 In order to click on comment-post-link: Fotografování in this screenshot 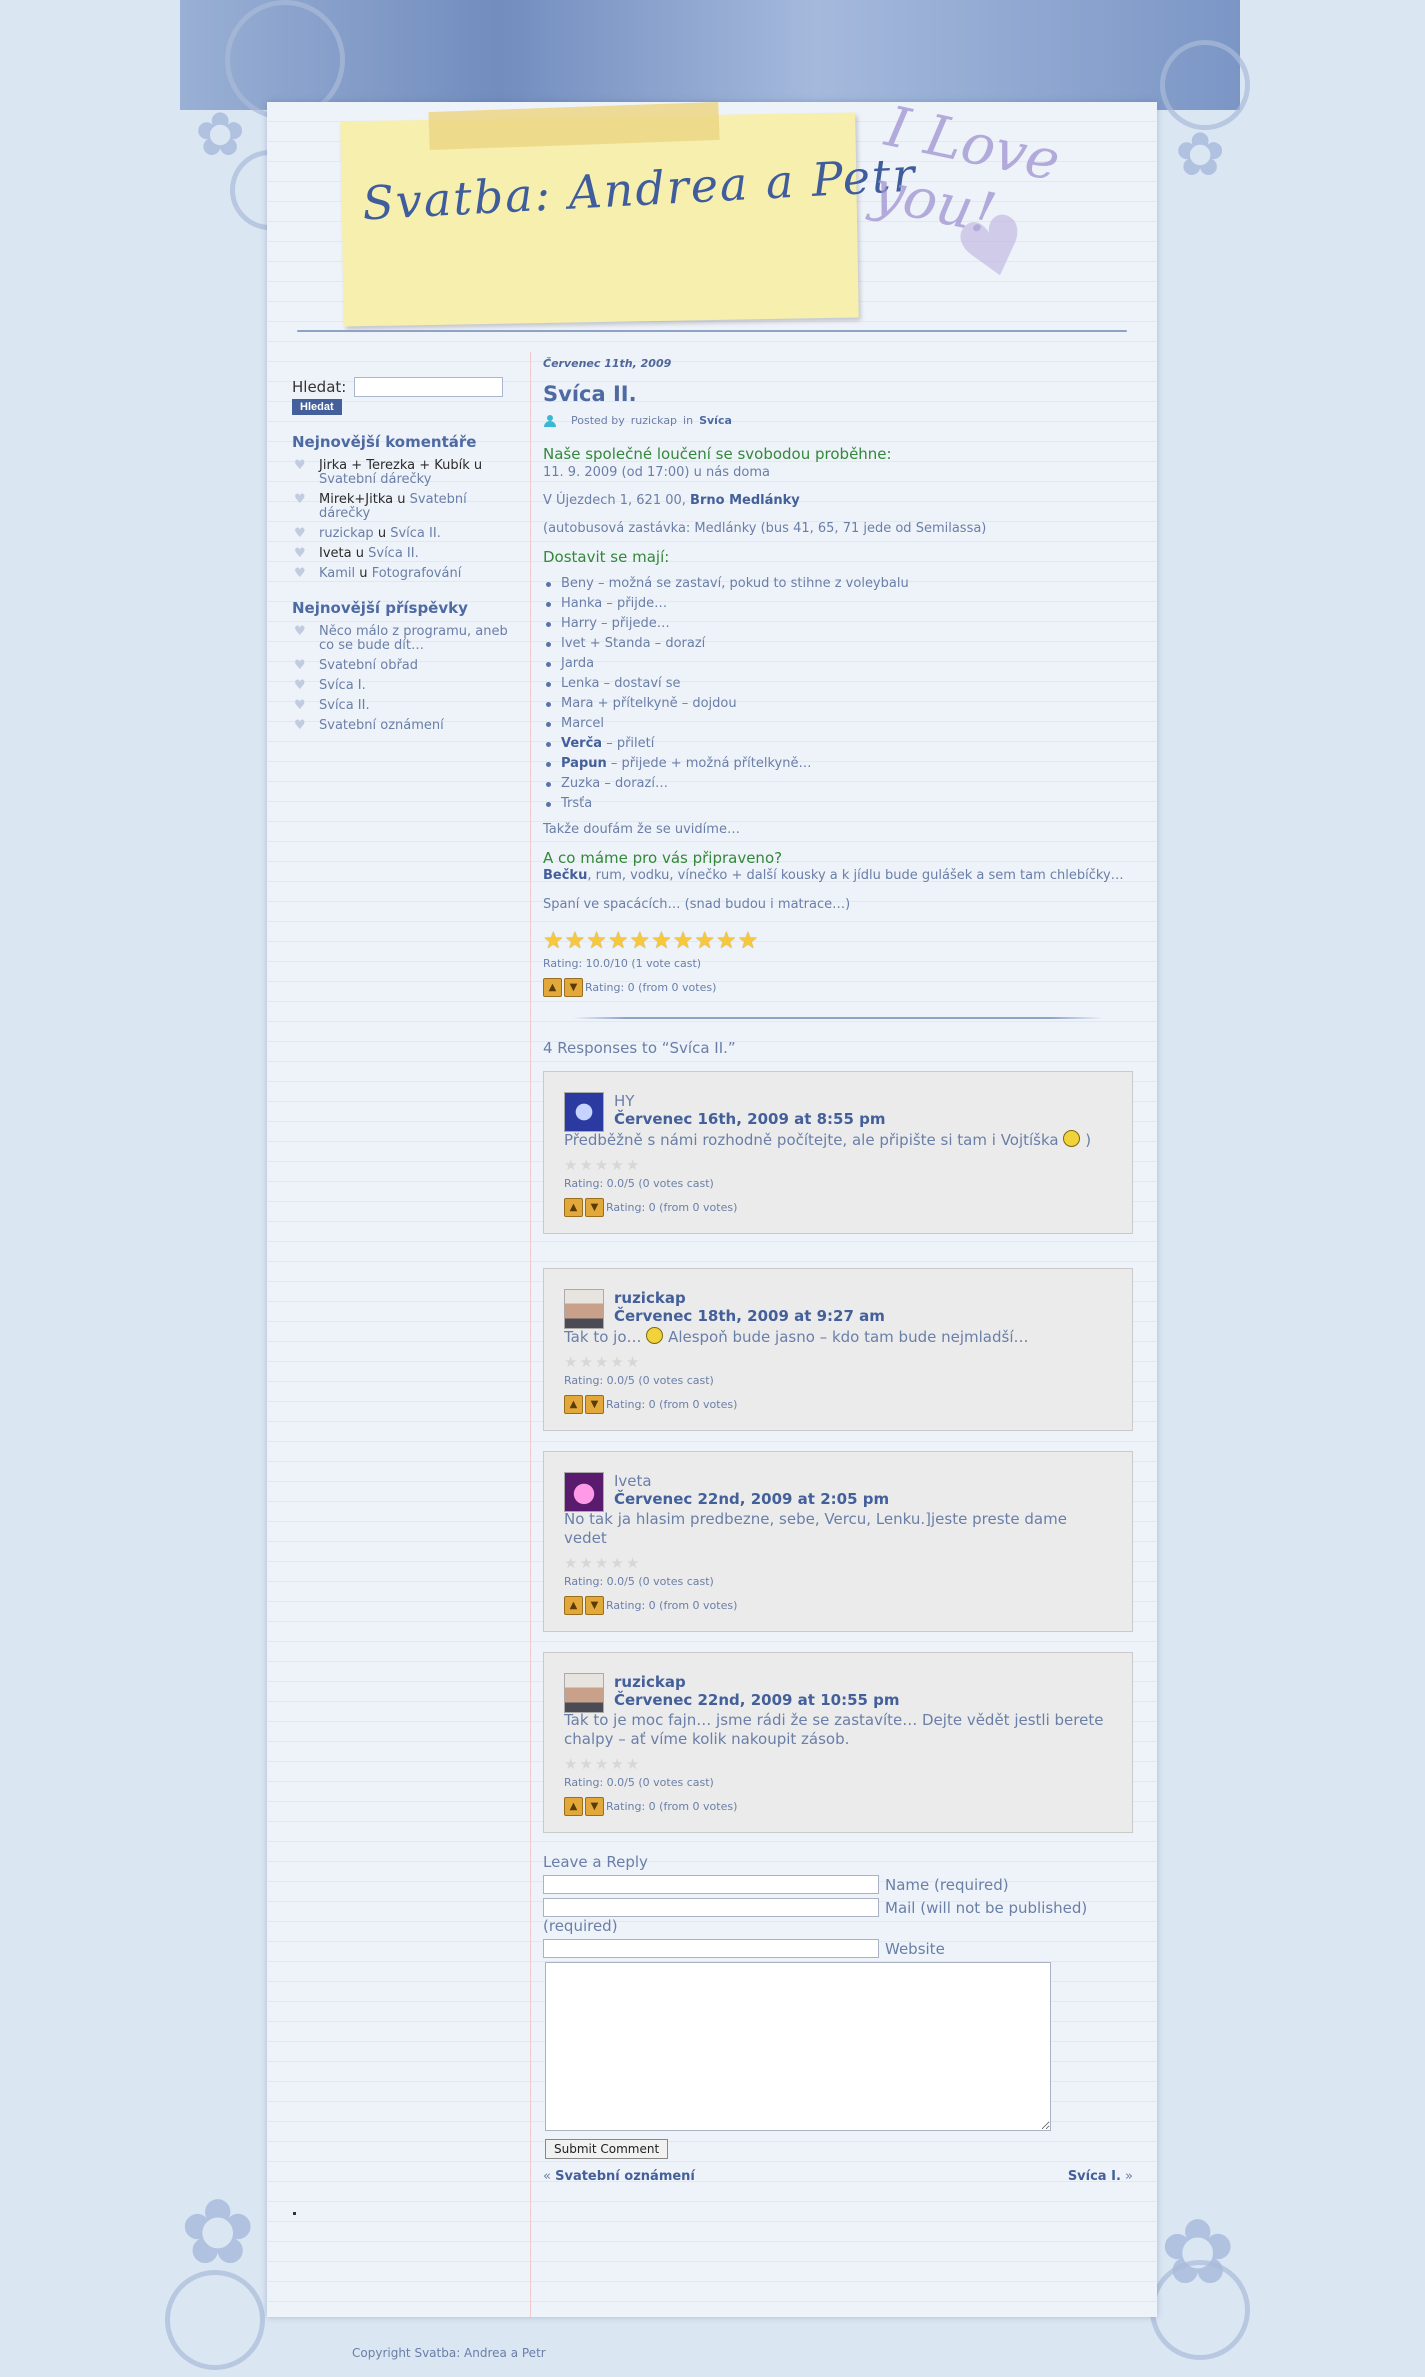, I will do `click(417, 573)`.